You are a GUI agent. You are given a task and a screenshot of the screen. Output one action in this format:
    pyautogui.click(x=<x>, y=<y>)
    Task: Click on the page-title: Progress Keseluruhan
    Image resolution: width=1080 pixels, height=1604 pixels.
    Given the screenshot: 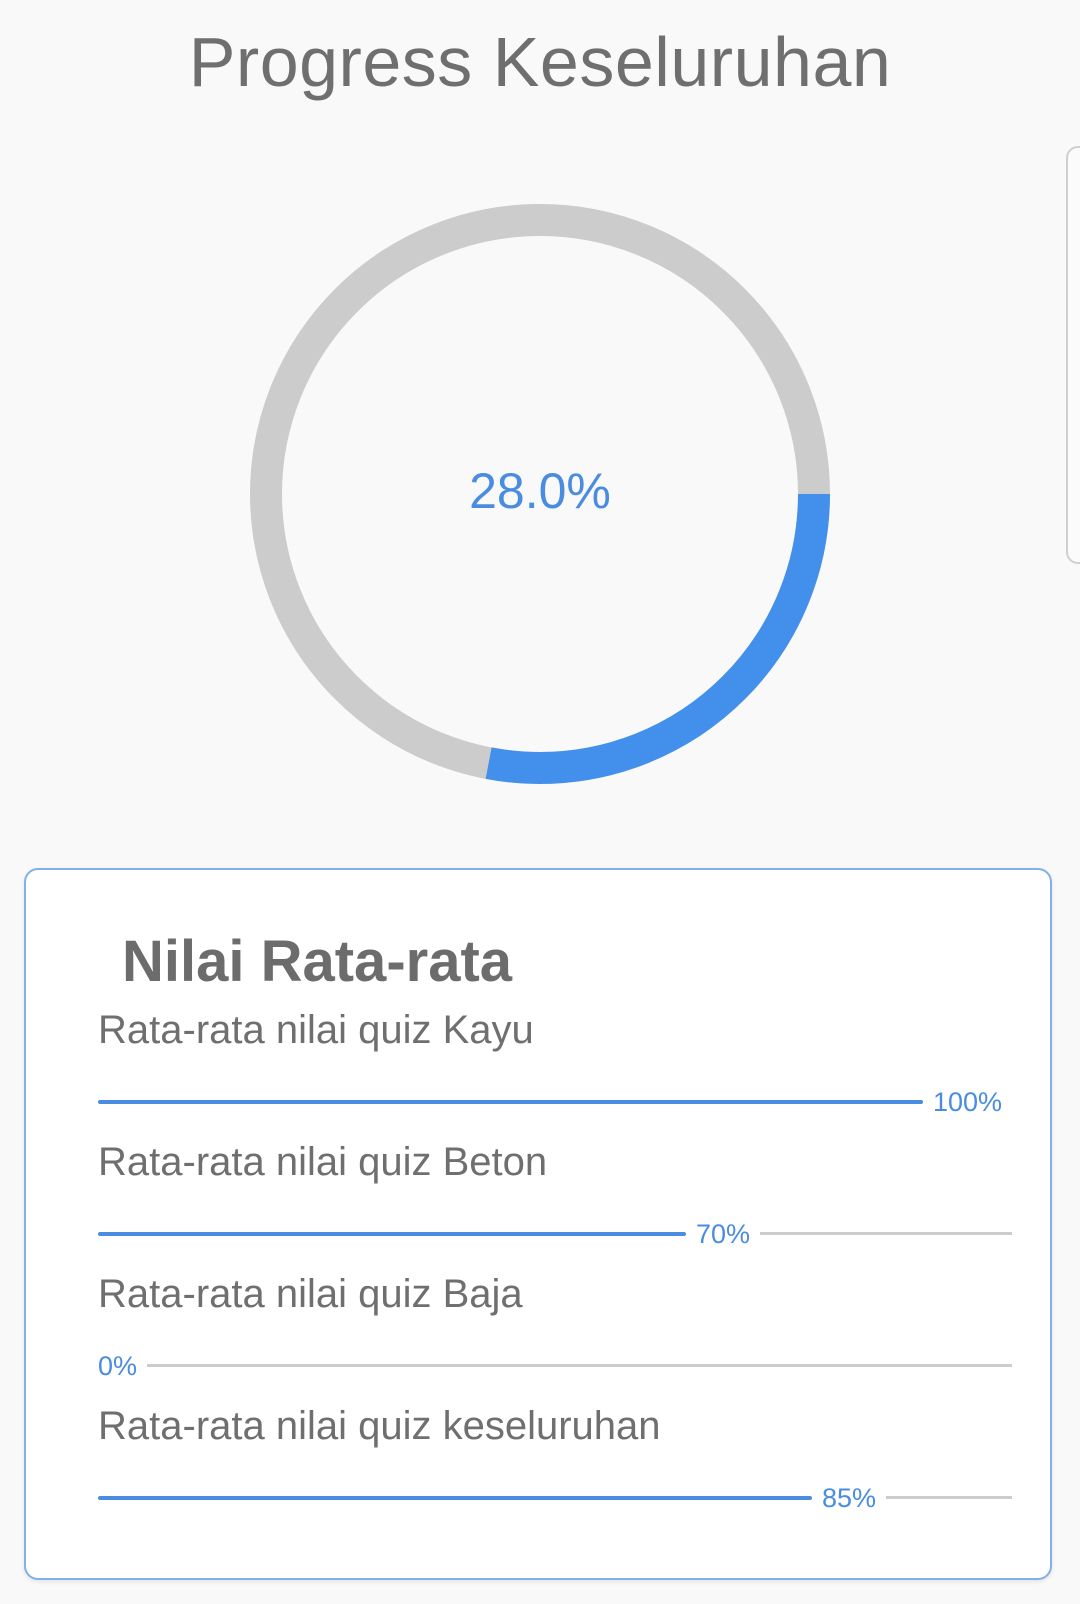 What is the action you would take?
    pyautogui.click(x=540, y=62)
    